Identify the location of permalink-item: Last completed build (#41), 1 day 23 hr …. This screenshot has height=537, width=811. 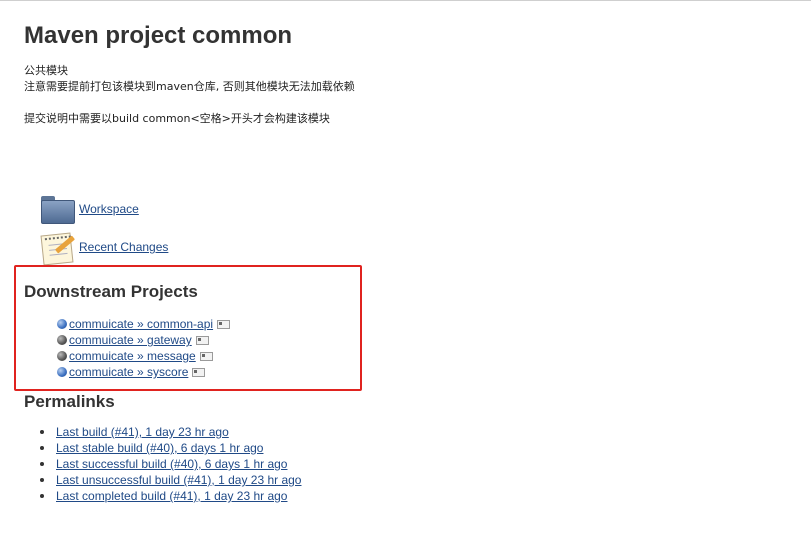
(170, 496).